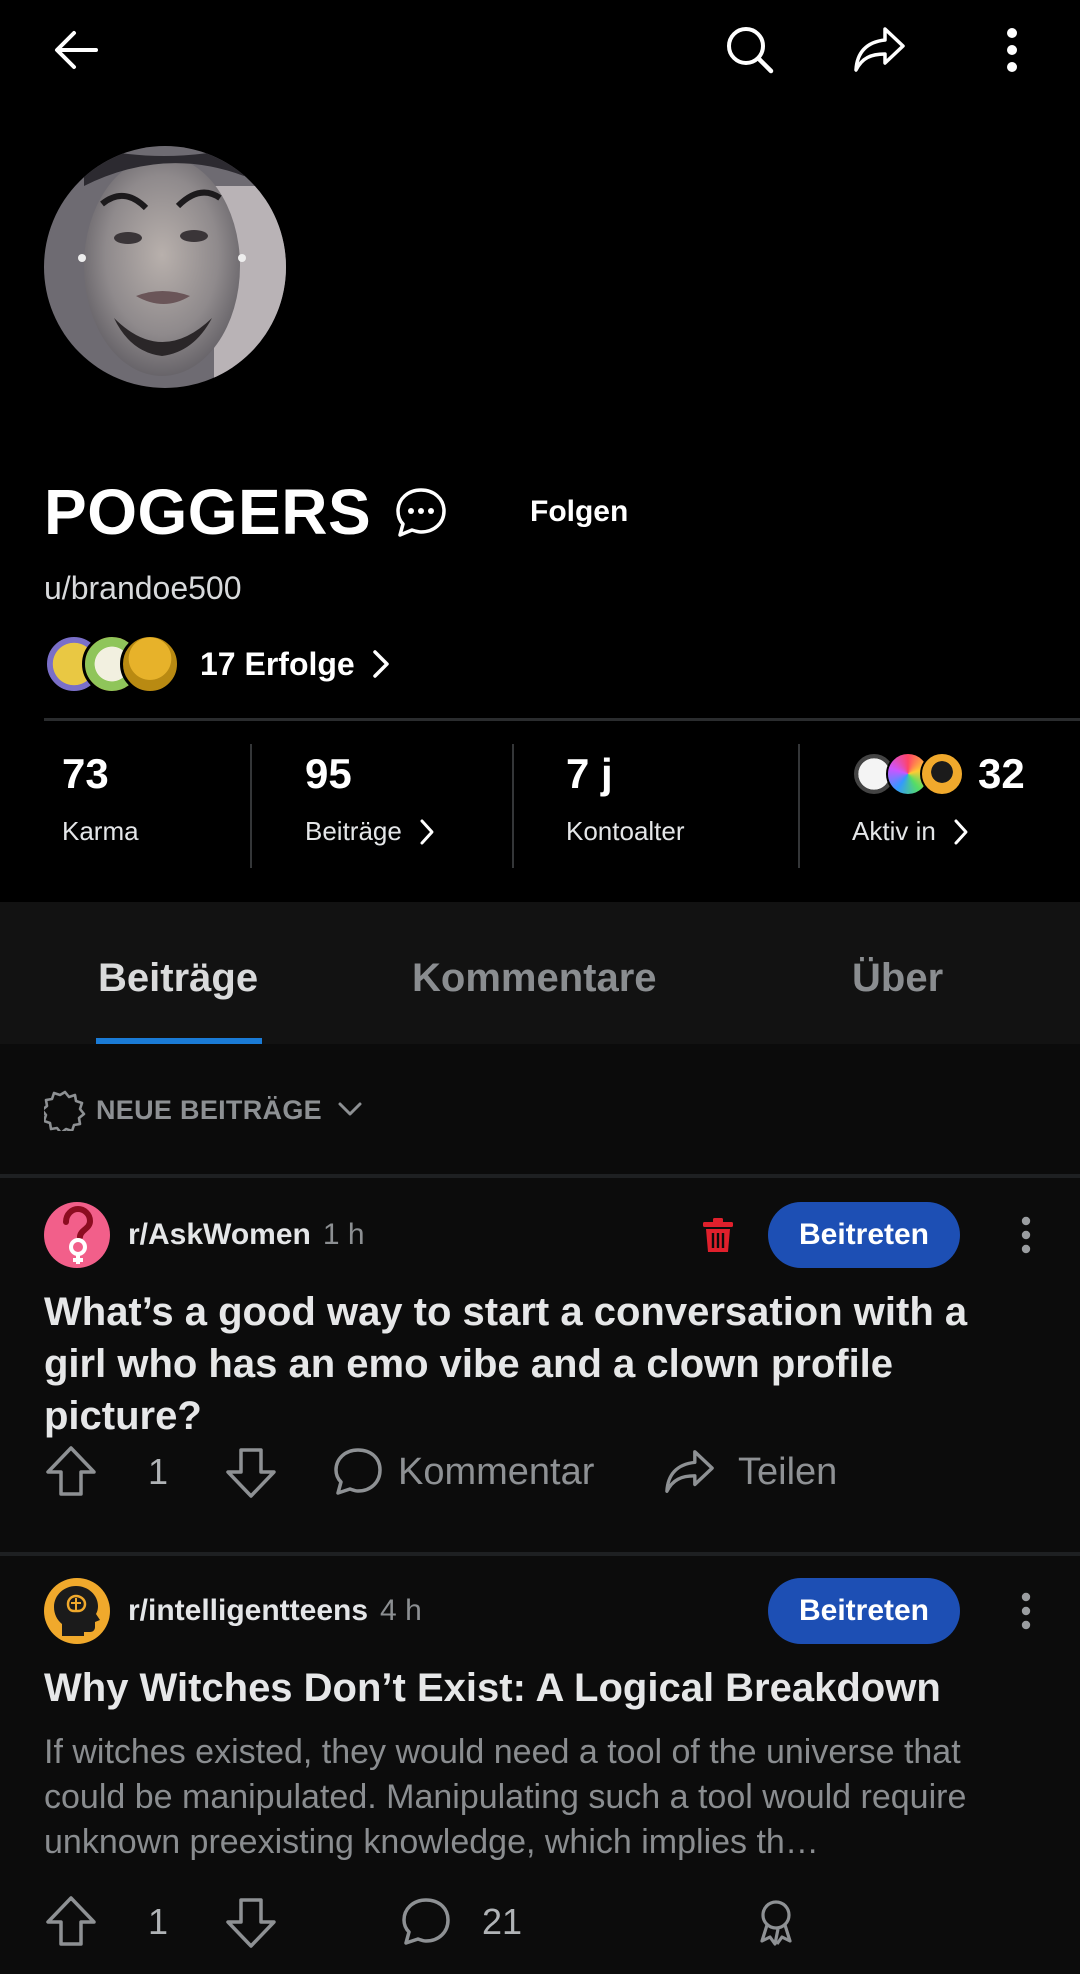 The image size is (1080, 1974). I want to click on karma-label: Karma, so click(100, 831).